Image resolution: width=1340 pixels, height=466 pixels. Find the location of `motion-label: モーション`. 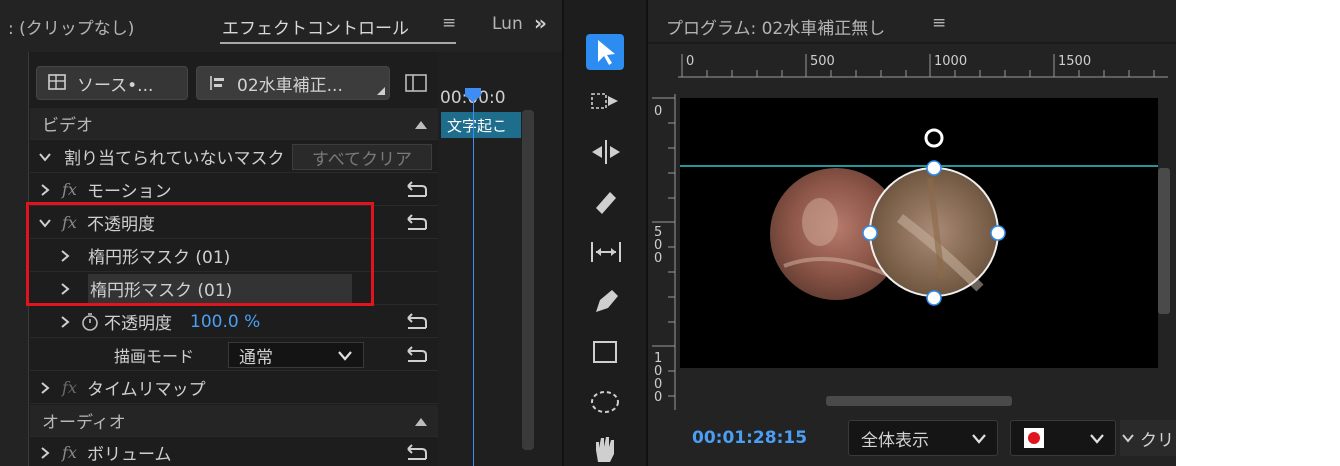

motion-label: モーション is located at coordinates (129, 192).